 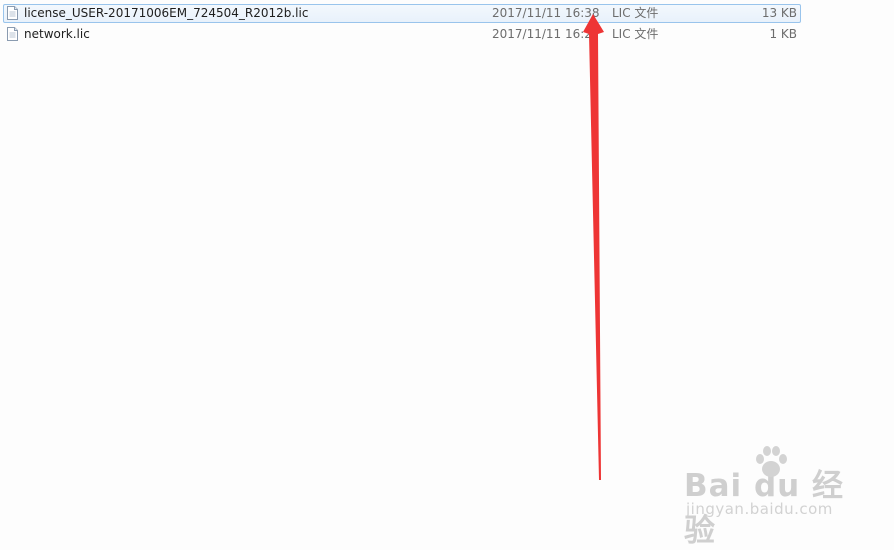 I want to click on file-size: 13 KB, so click(x=779, y=13).